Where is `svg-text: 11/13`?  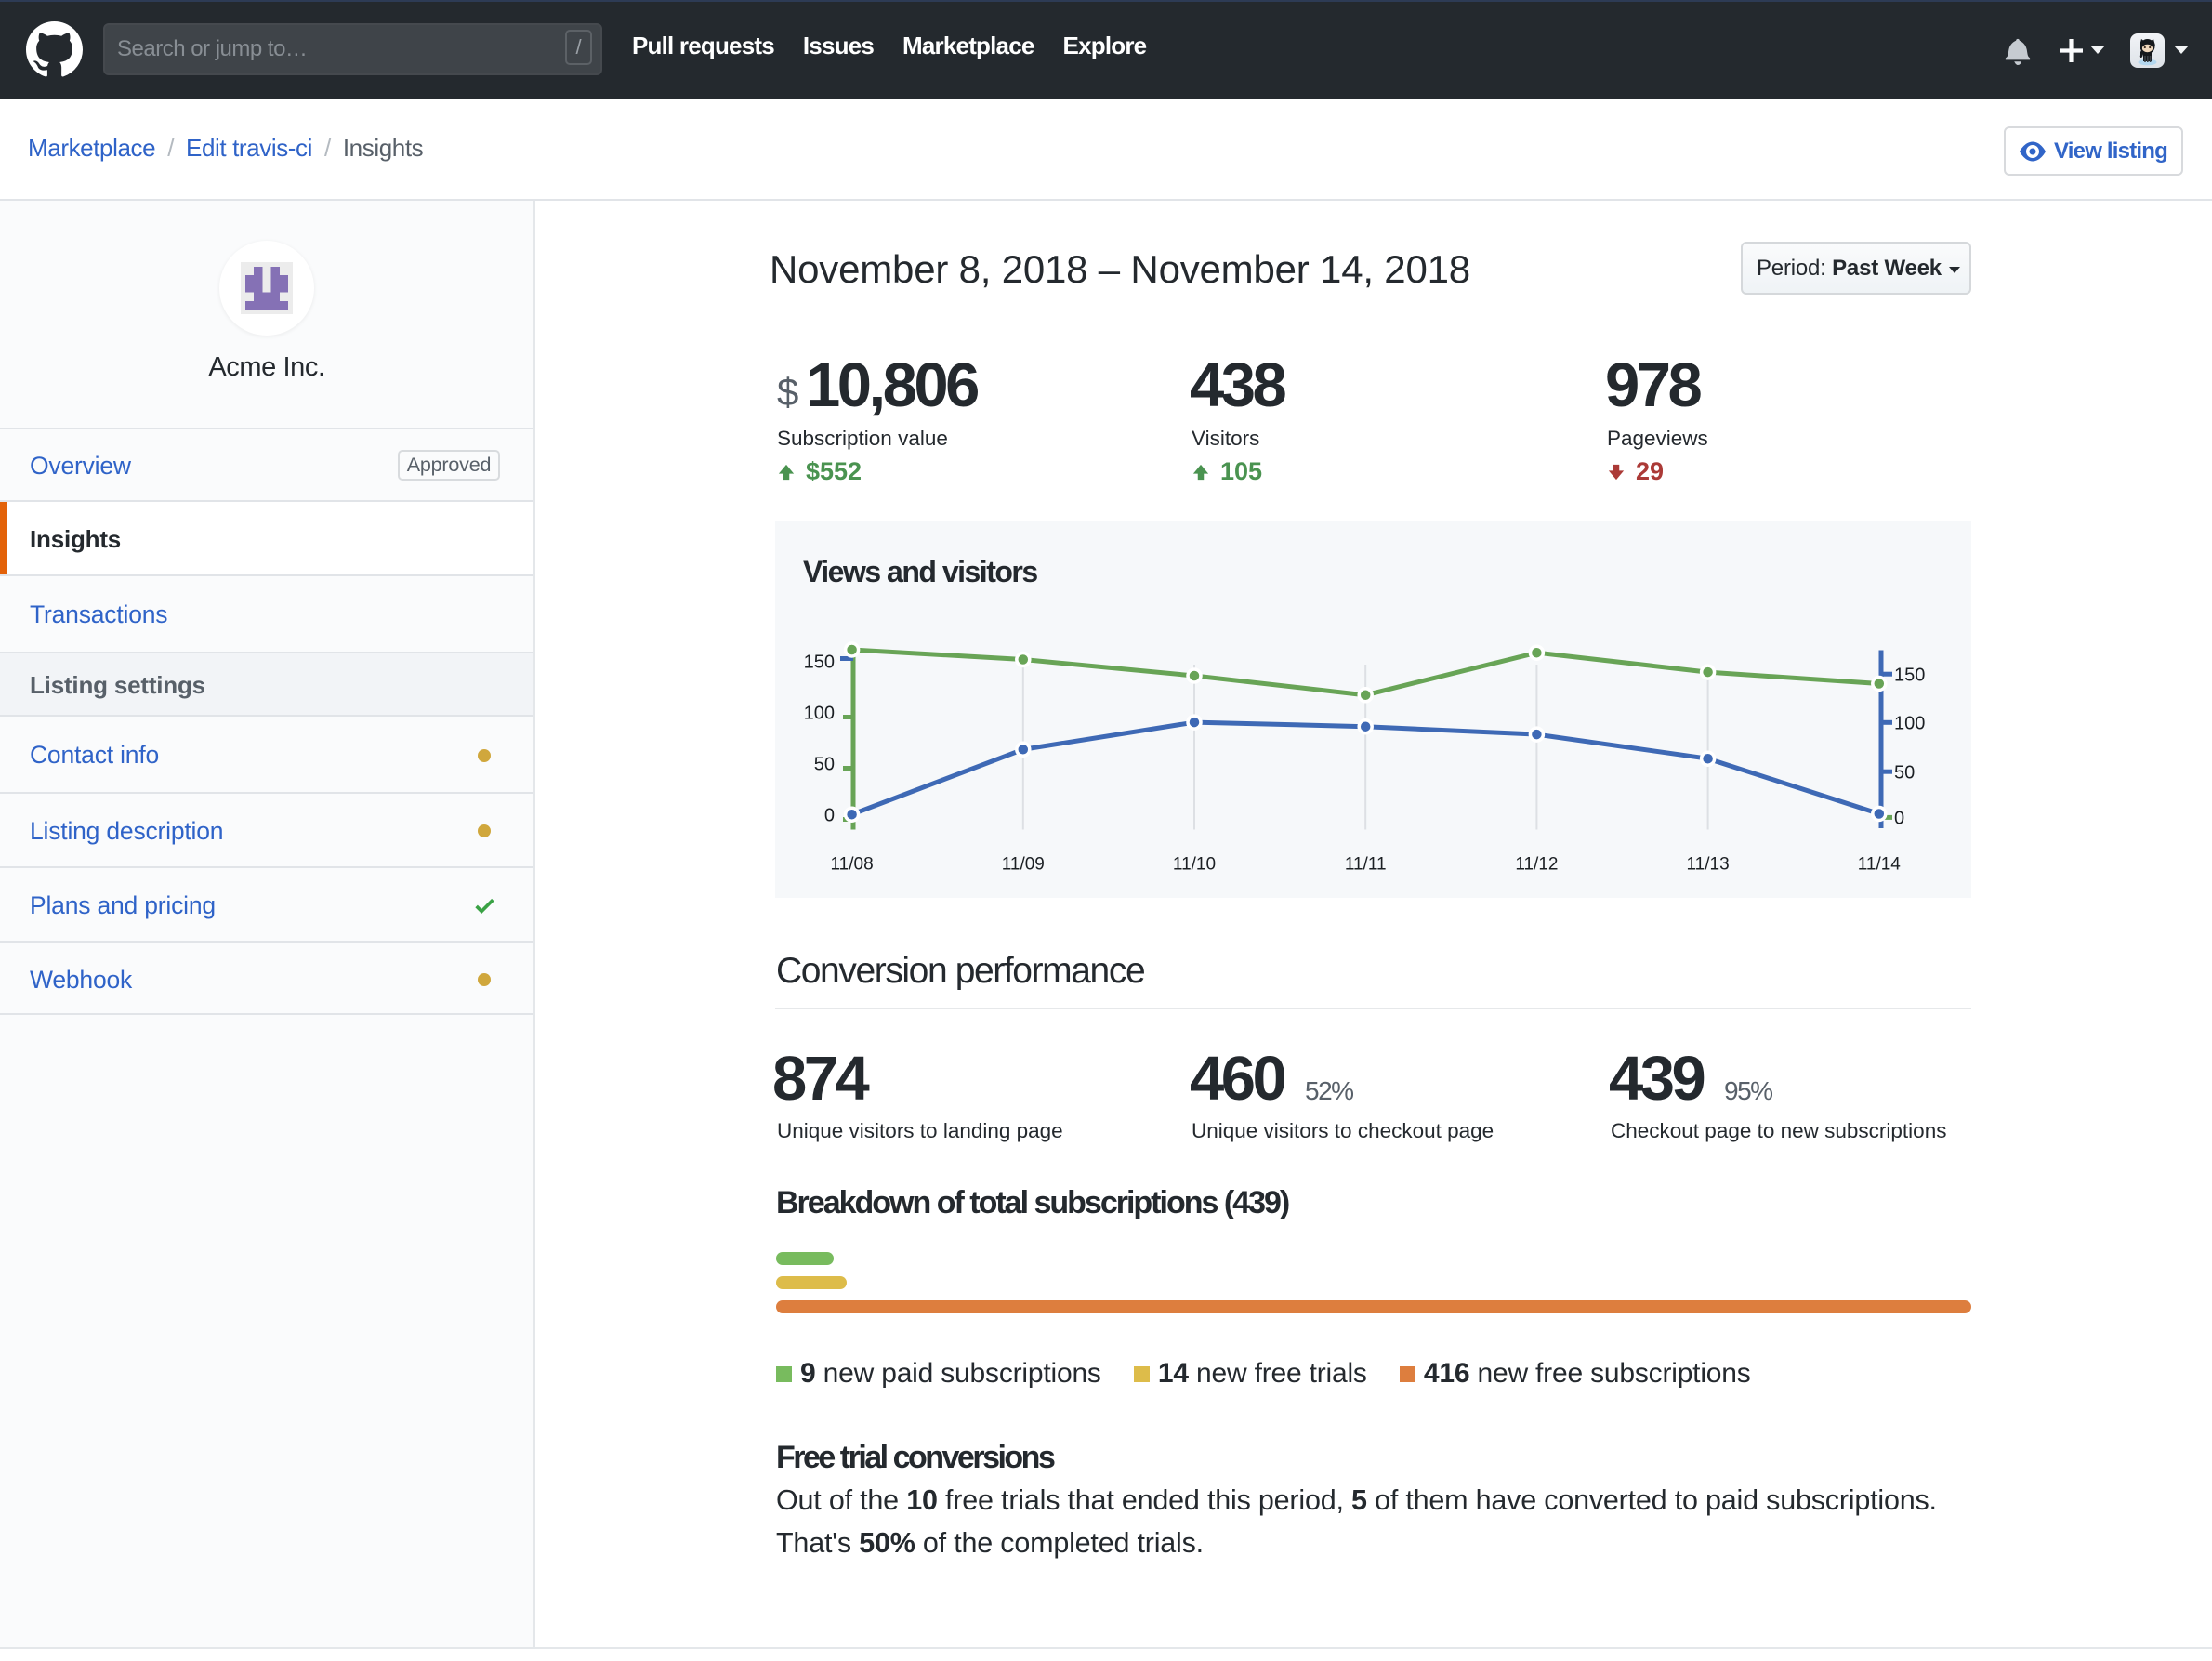
svg-text: 11/13 is located at coordinates (1708, 865).